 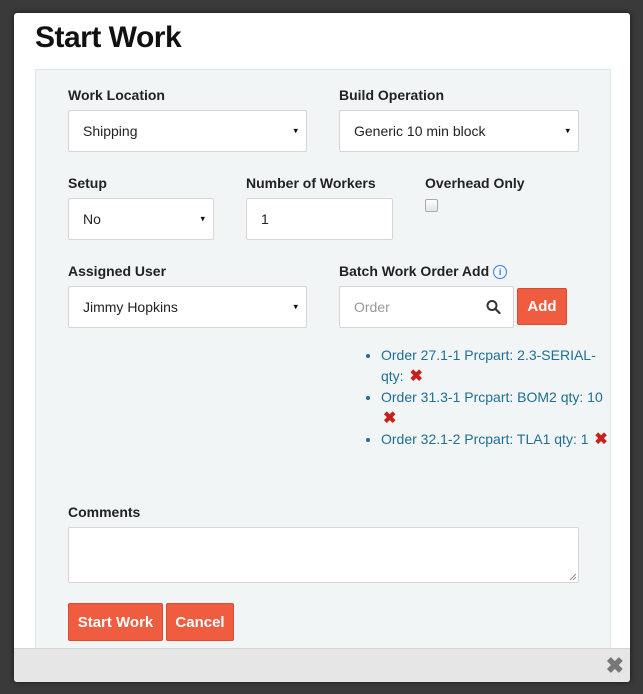 I want to click on num-workers-label: Number of Workers, so click(x=311, y=183).